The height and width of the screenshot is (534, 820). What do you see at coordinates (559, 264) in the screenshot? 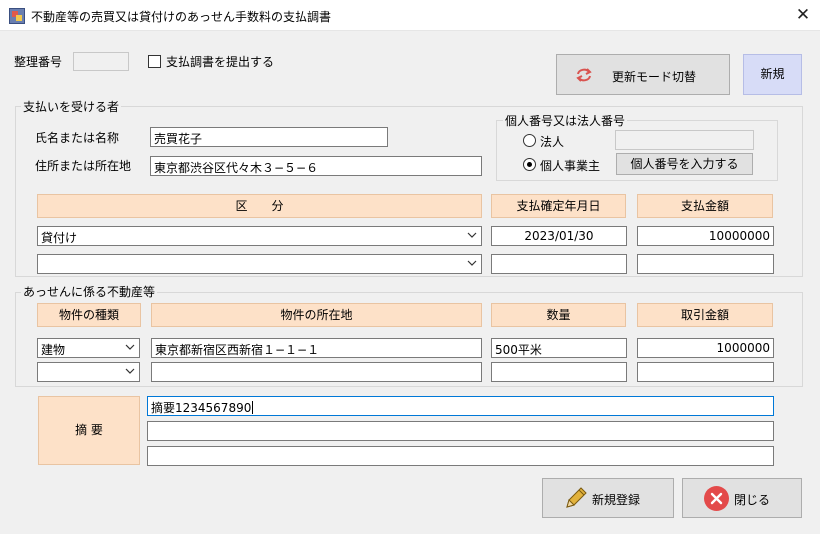
I see `payment-date-field` at bounding box center [559, 264].